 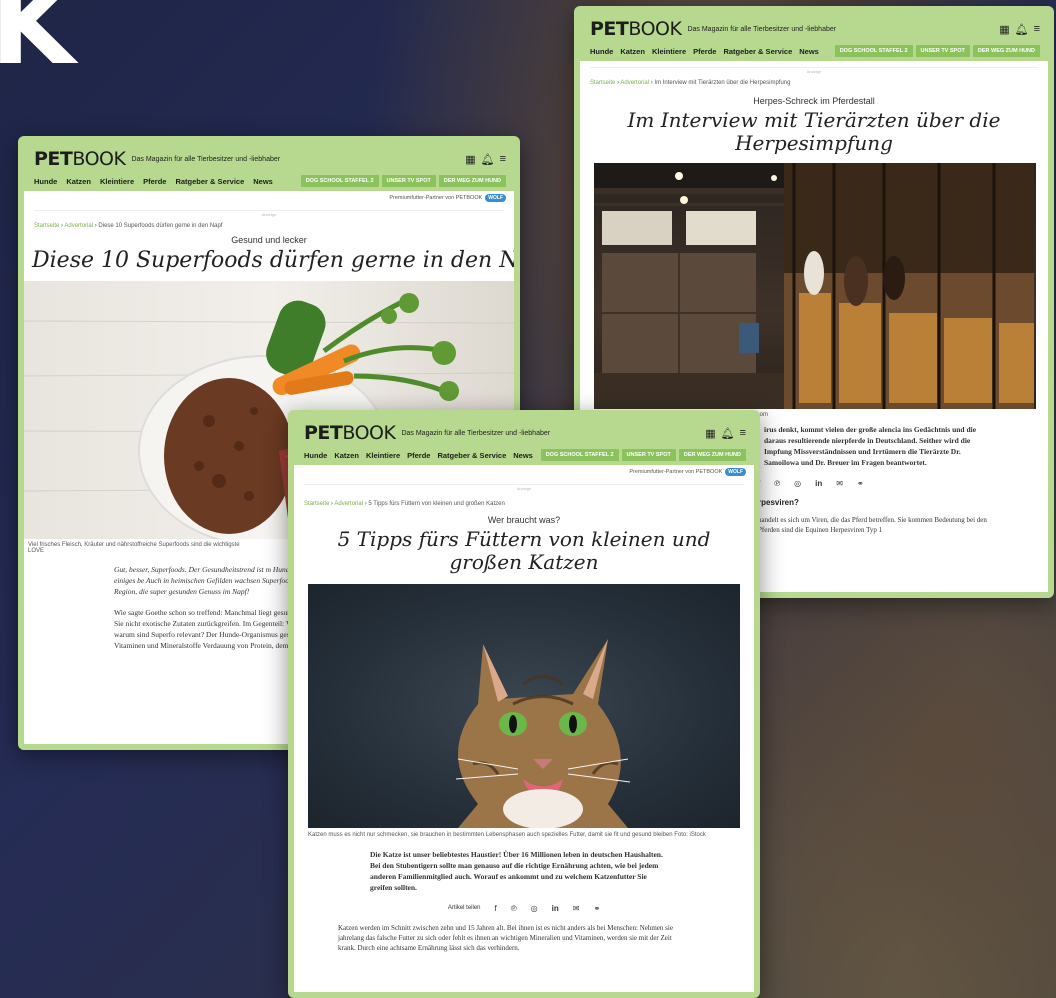 I want to click on article-kicker: Gesund und lecker, so click(x=269, y=240).